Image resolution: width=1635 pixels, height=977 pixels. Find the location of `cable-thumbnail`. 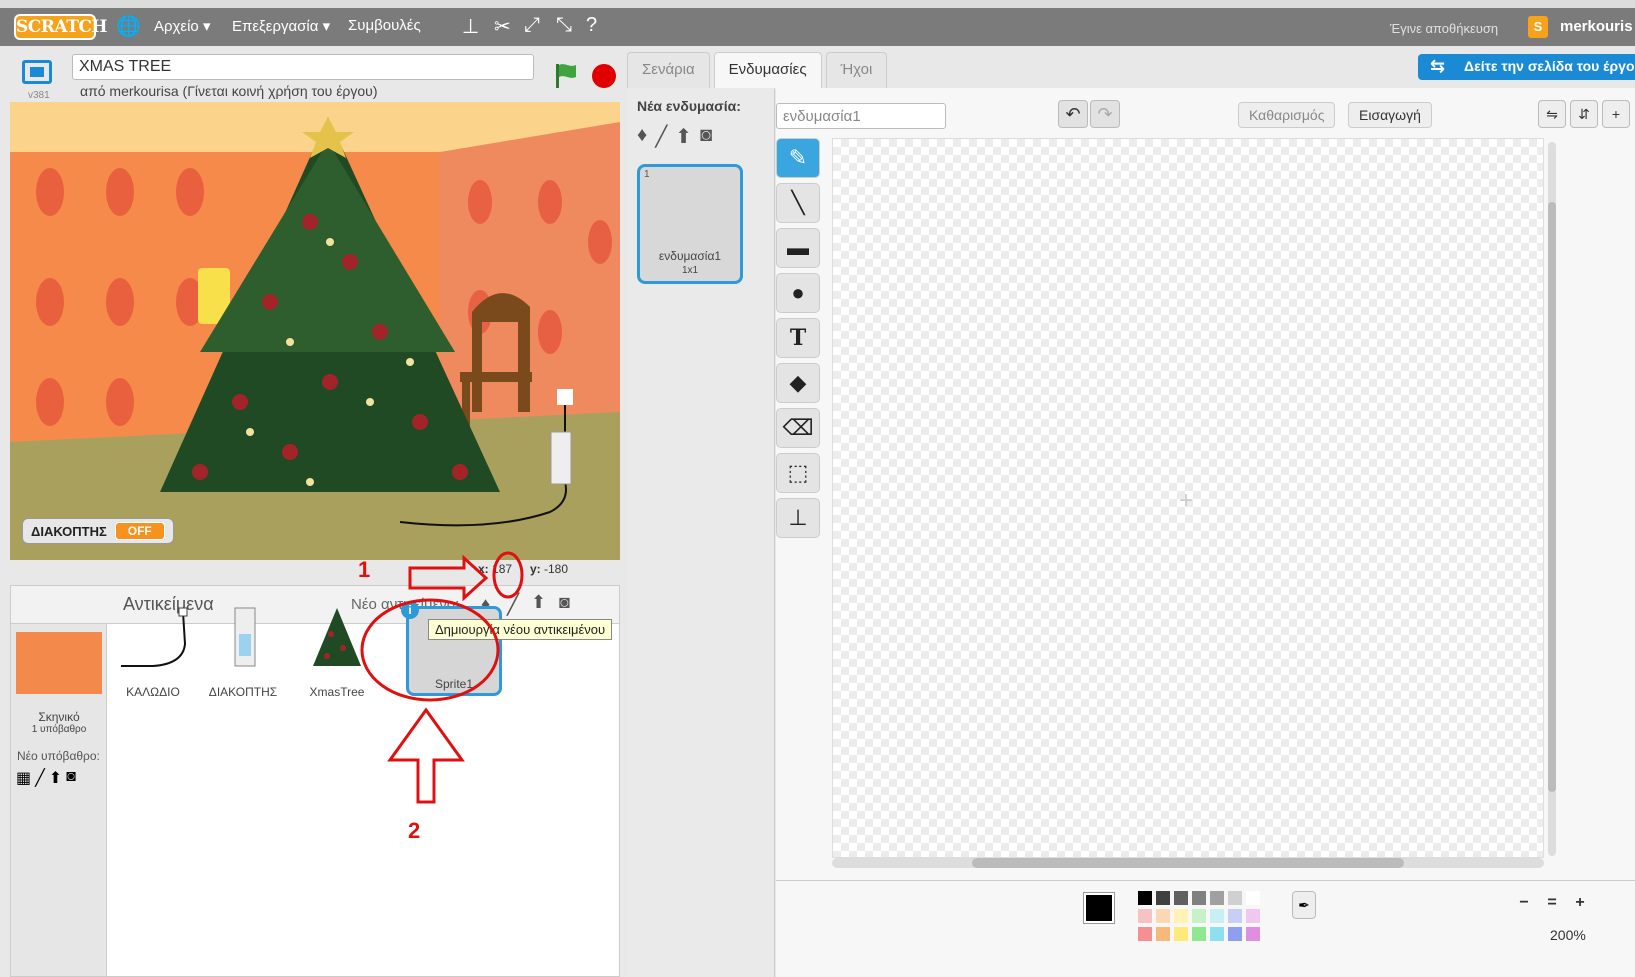

cable-thumbnail is located at coordinates (154, 637).